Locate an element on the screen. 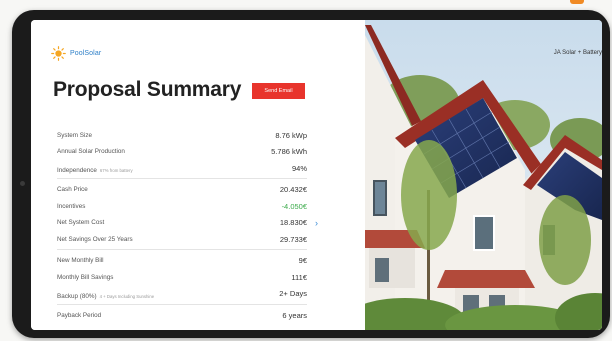  row-label: Cash Price is located at coordinates (72, 190).